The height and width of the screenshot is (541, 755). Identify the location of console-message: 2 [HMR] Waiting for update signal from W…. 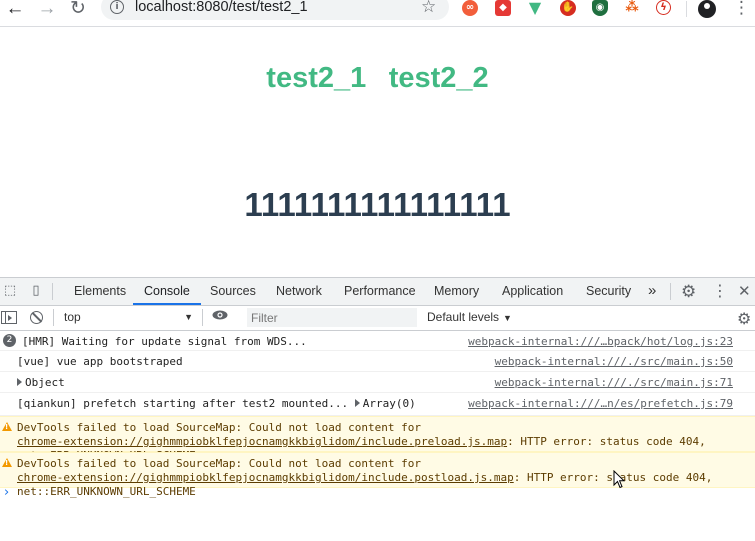
(377, 341).